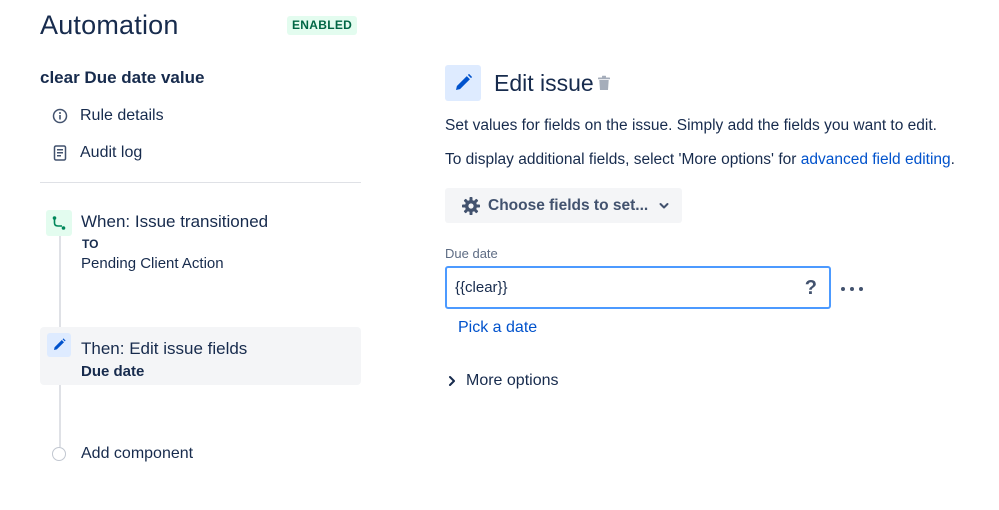  Describe the element at coordinates (90, 244) in the screenshot. I see `trigger-to-label: TO` at that location.